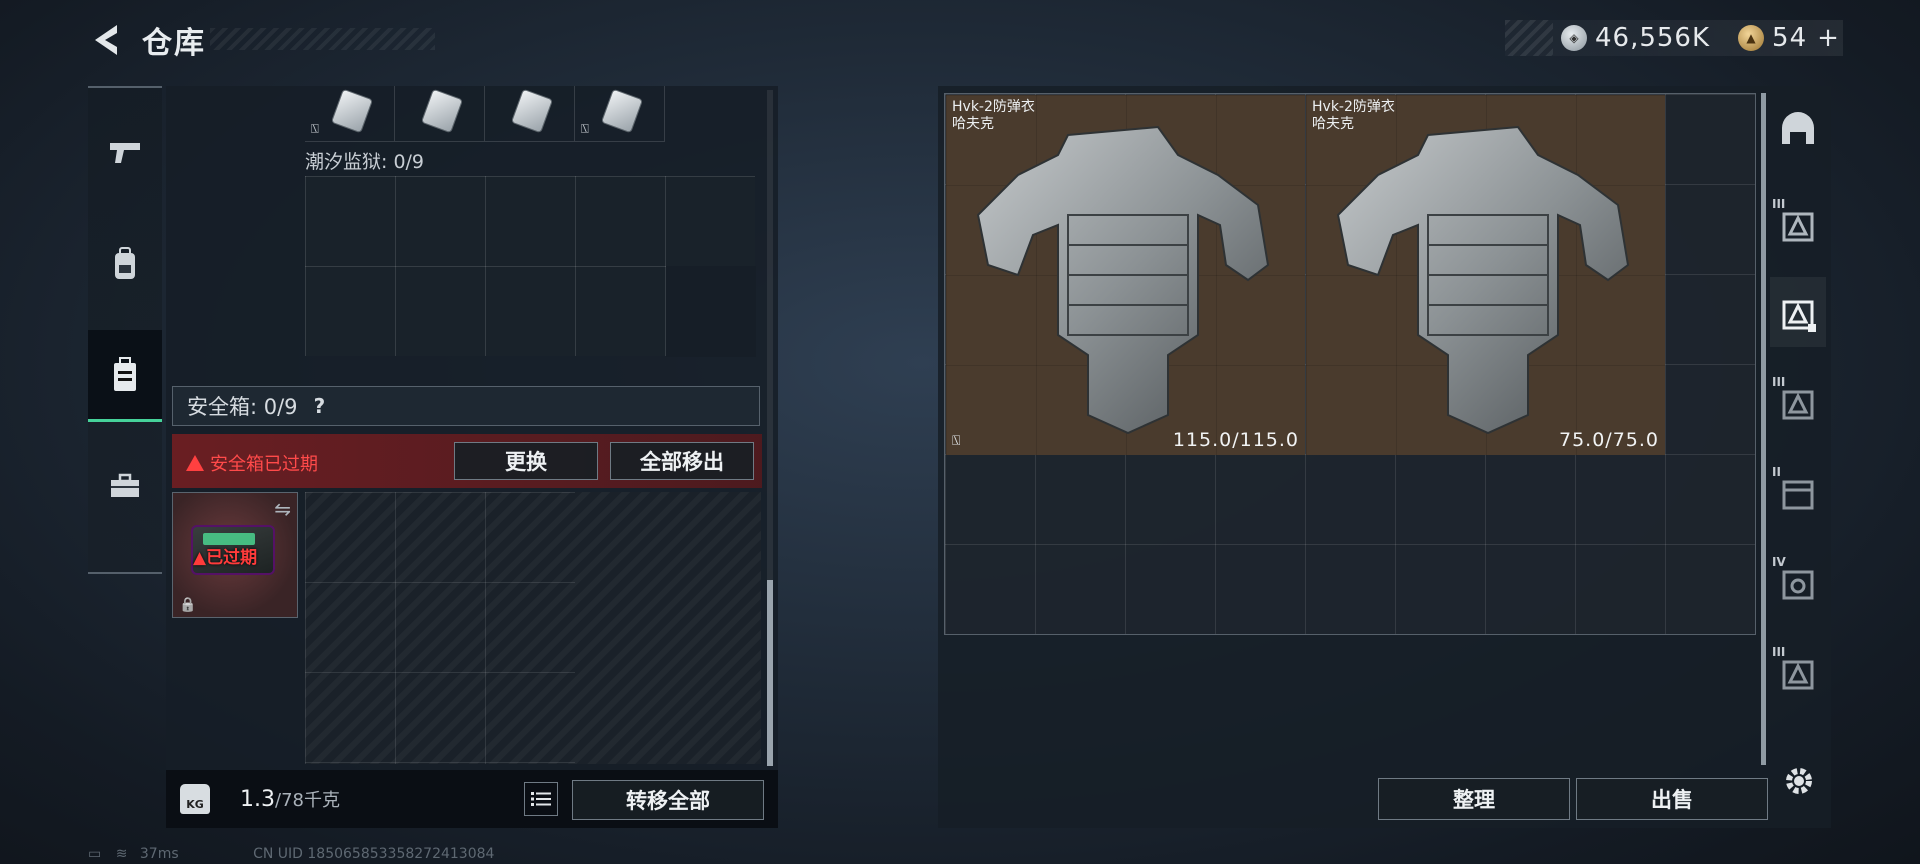  I want to click on armor-durability: 75.0/75.0, so click(1608, 440).